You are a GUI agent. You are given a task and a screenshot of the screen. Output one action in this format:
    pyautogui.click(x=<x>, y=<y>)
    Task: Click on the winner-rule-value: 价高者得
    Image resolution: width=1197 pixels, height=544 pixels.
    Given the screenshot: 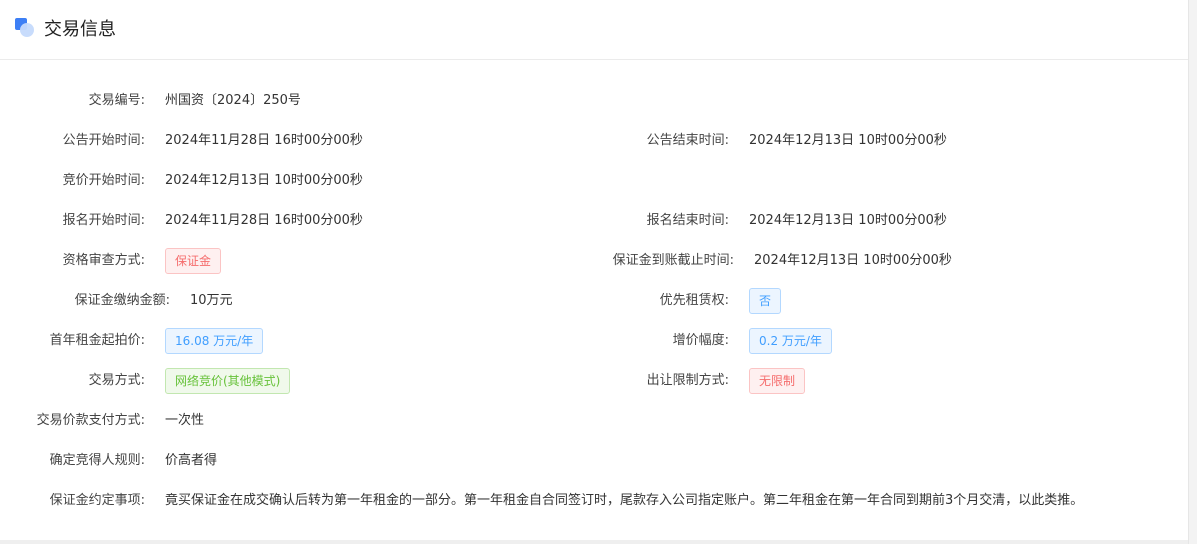 What is the action you would take?
    pyautogui.click(x=191, y=460)
    